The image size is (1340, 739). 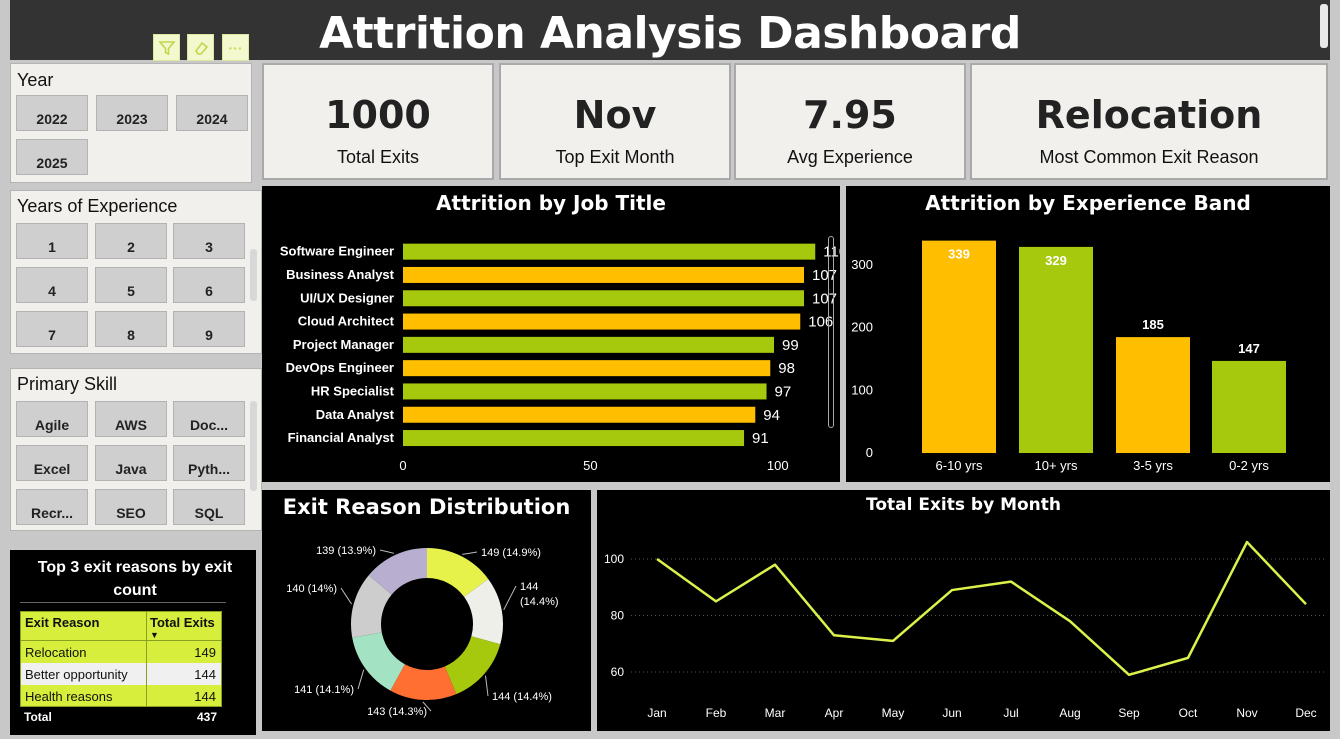 What do you see at coordinates (778, 465) in the screenshot?
I see `job-title-x-tick: 100` at bounding box center [778, 465].